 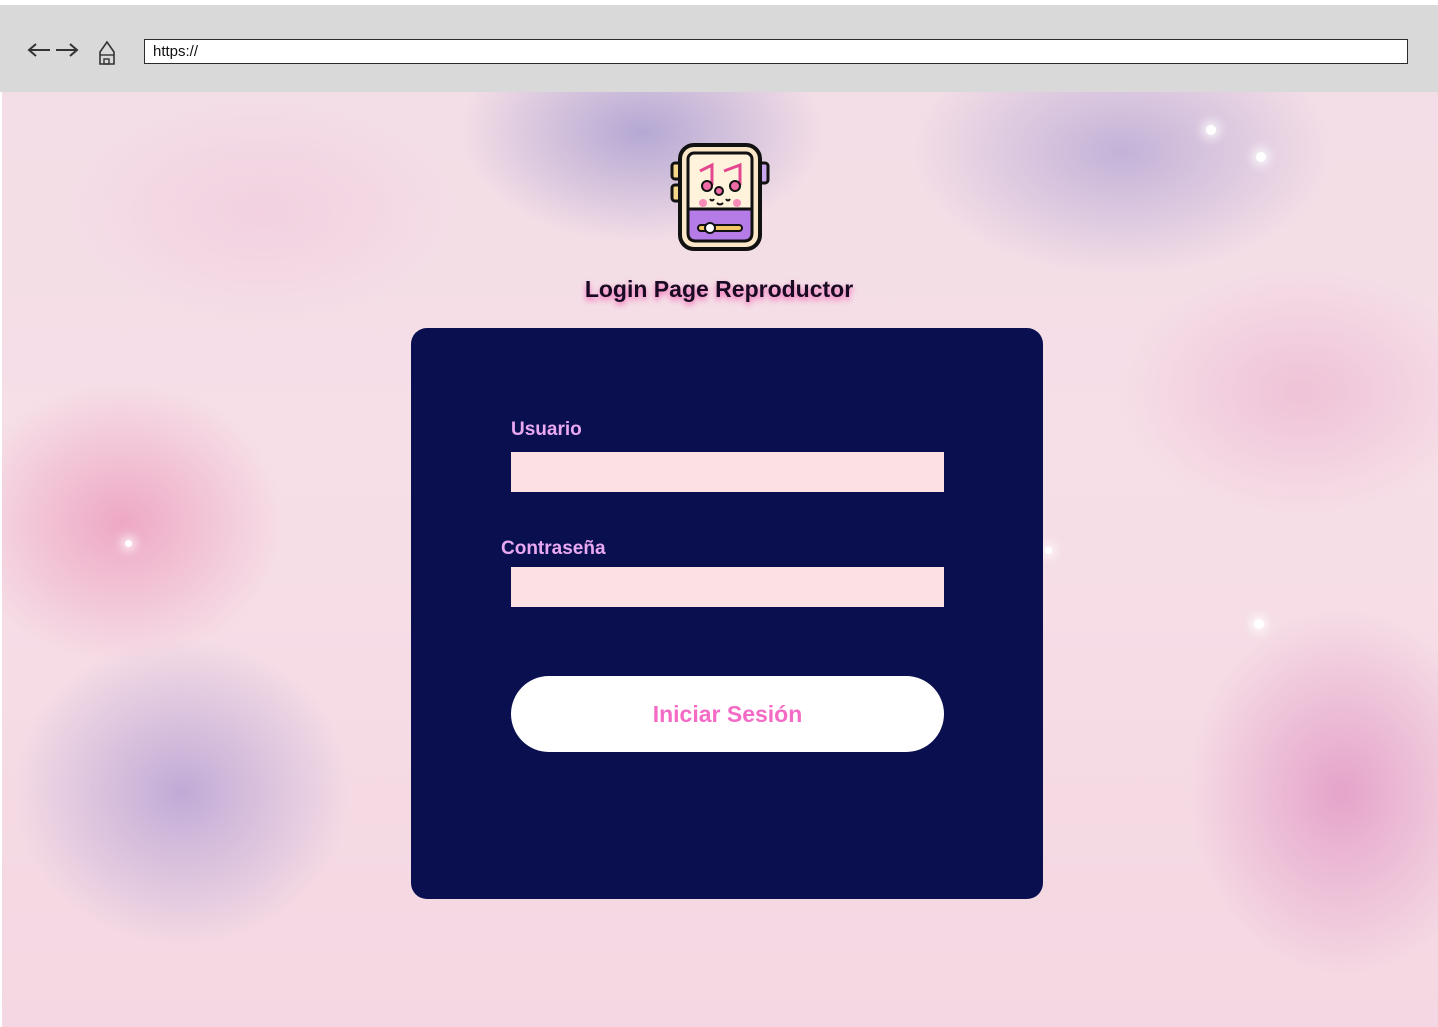 What do you see at coordinates (546, 429) in the screenshot?
I see `username-label: Usuario` at bounding box center [546, 429].